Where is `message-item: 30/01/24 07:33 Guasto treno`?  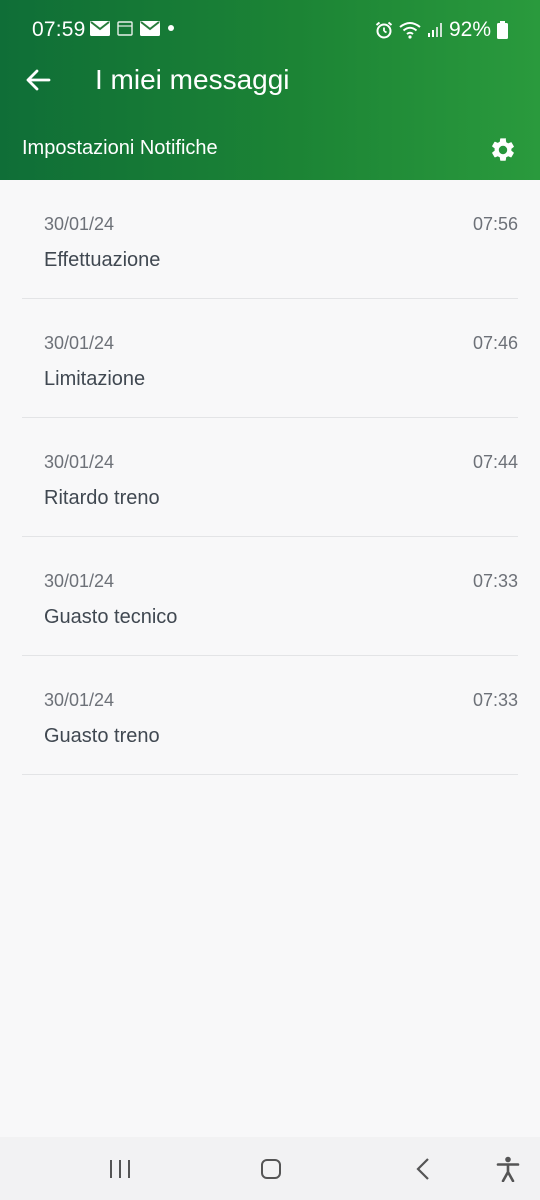
message-item: 30/01/24 07:33 Guasto treno is located at coordinates (270, 715).